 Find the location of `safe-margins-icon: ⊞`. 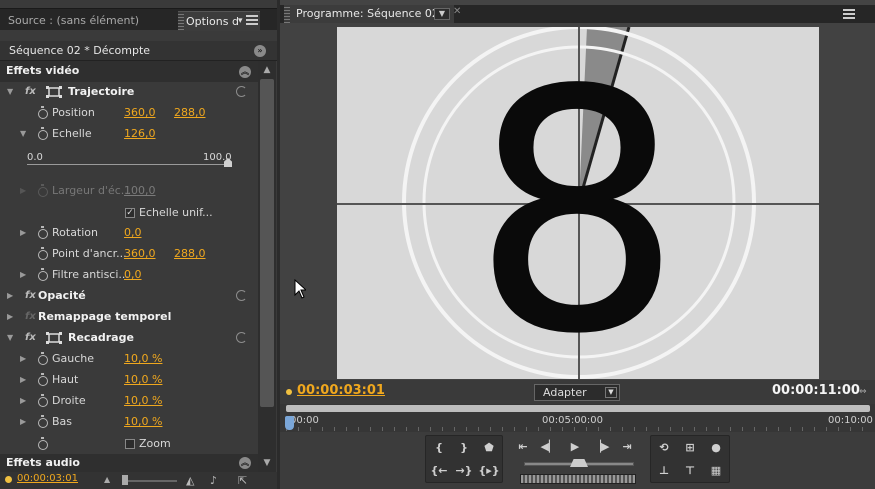

safe-margins-icon: ⊞ is located at coordinates (690, 448).